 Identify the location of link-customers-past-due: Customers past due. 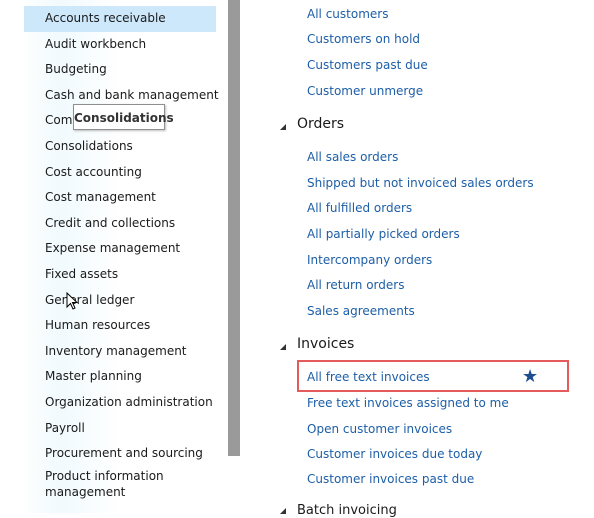
(367, 65).